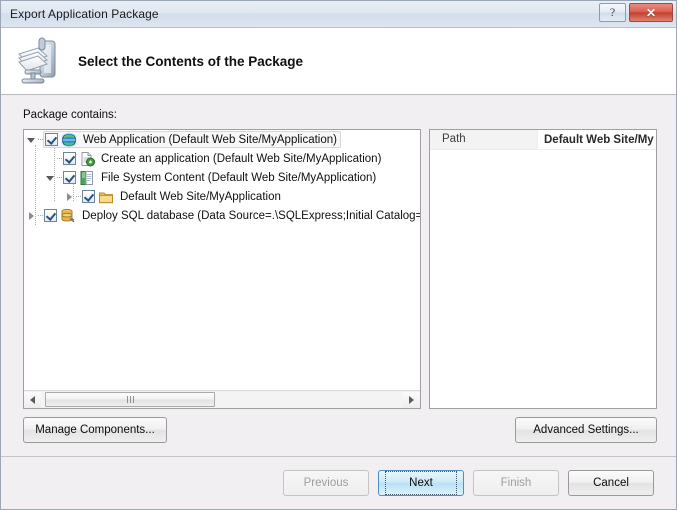  Describe the element at coordinates (484, 139) in the screenshot. I see `property-key: Path` at that location.